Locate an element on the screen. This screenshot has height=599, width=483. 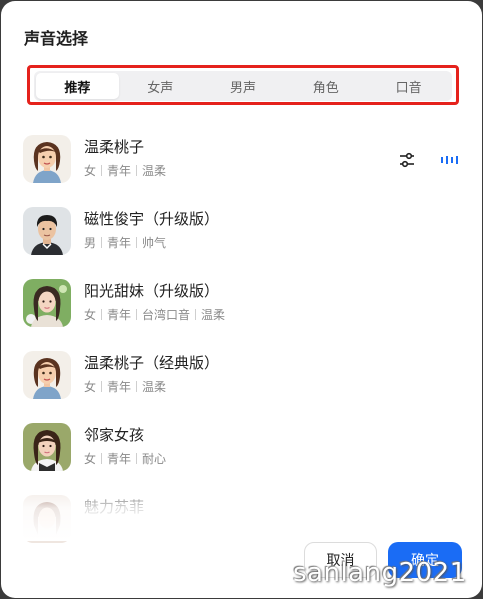
voice-item-wenrou-taozi-classic: 温柔桃子（经典版） 女 青年 温柔 is located at coordinates (241, 379).